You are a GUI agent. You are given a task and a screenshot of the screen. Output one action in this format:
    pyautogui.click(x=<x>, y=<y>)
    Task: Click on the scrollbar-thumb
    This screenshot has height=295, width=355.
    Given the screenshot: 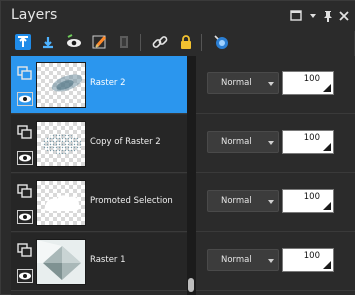 What is the action you would take?
    pyautogui.click(x=191, y=285)
    